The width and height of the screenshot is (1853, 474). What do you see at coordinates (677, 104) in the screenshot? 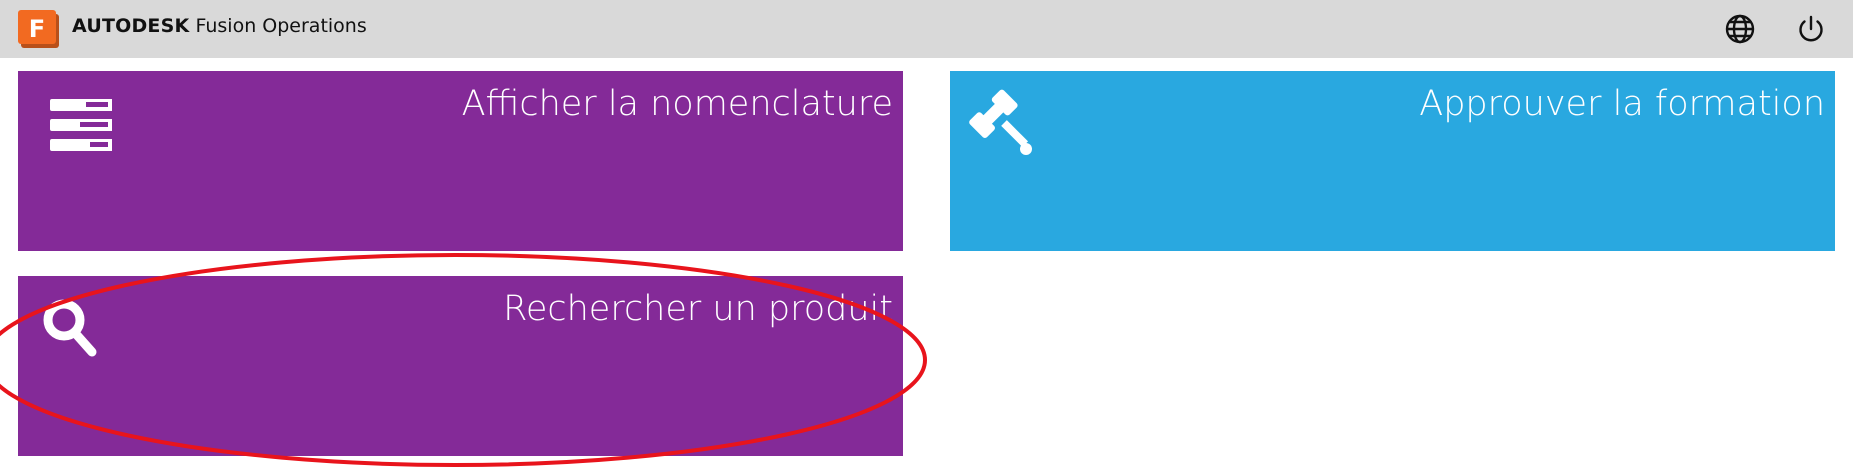
I see `tile-label: Afficher la nomenclature` at bounding box center [677, 104].